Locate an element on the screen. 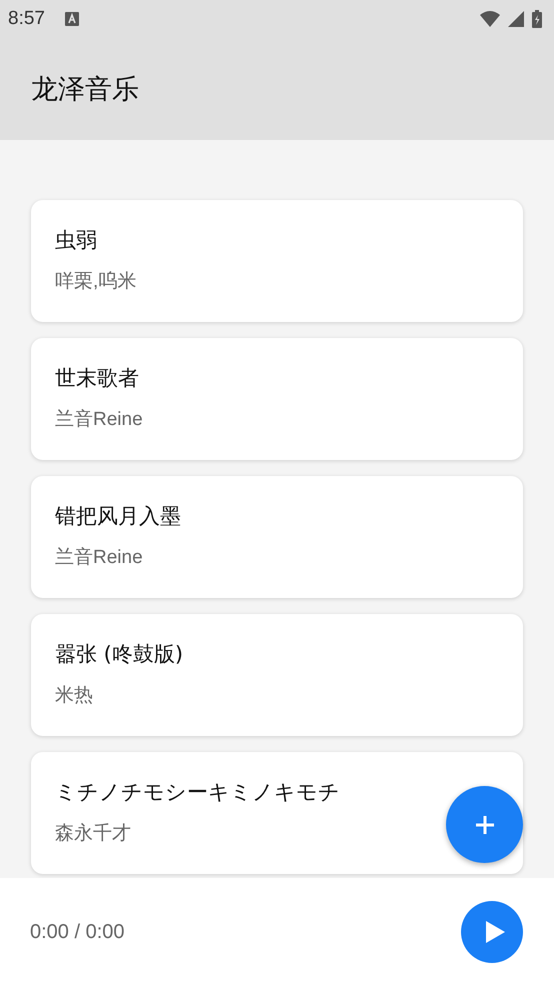  song-title: 嚣张 (咚鼓版) is located at coordinates (119, 654).